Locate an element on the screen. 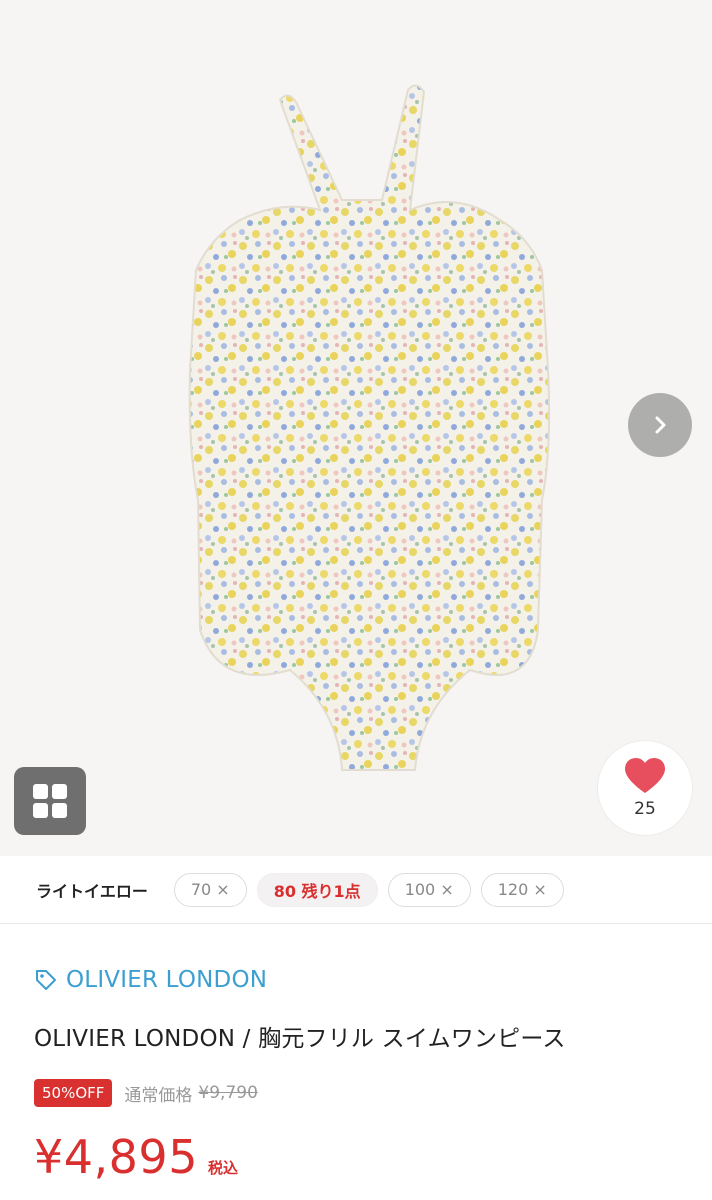 This screenshot has width=712, height=1200. next-image-button is located at coordinates (660, 425).